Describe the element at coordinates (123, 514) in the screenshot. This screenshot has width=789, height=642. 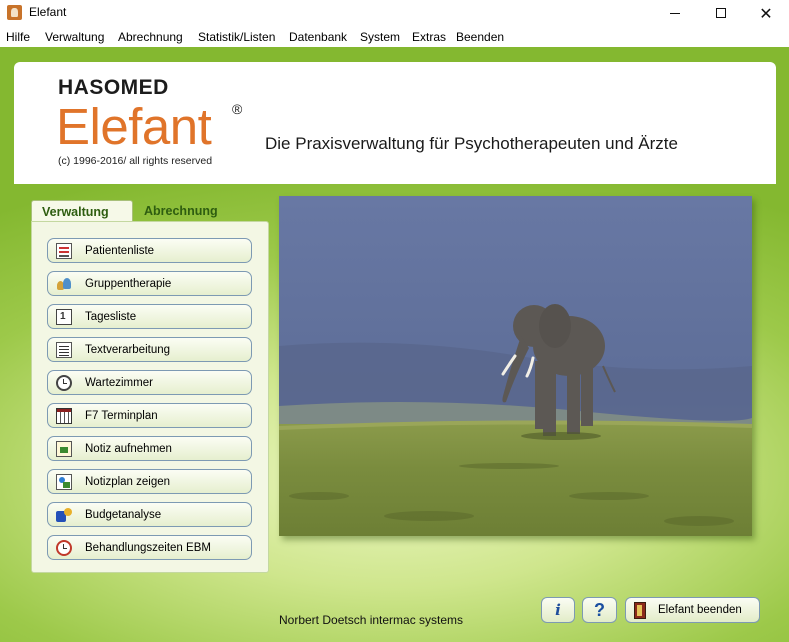
I see `nav-button-label: Budgetanalyse` at that location.